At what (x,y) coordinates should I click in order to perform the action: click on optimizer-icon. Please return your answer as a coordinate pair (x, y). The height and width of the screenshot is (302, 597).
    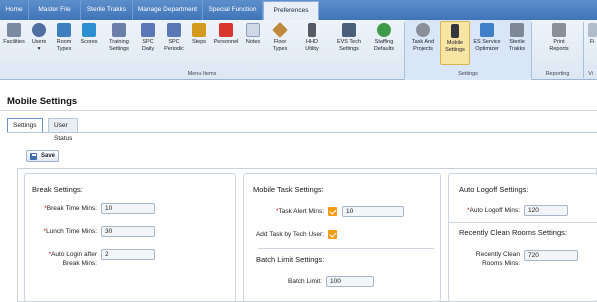
    Looking at the image, I should click on (487, 30).